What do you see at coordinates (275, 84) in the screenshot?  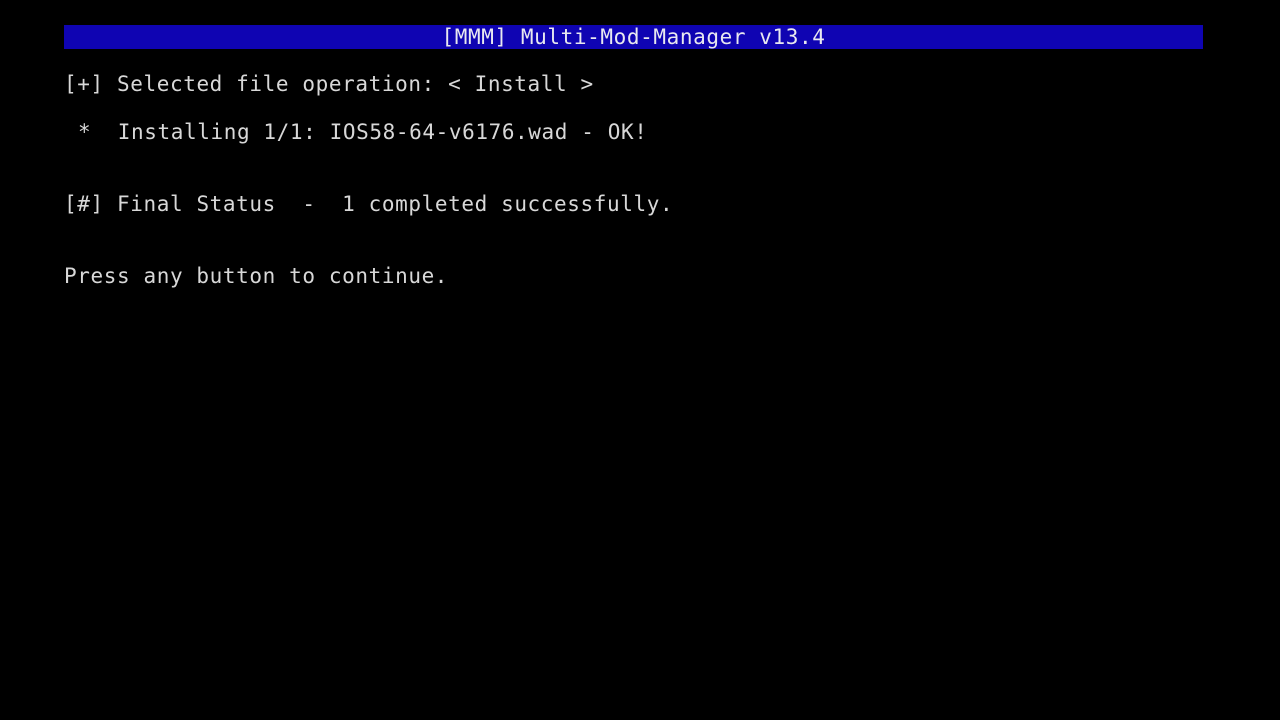 I see `operation-label: Selected file operation:` at bounding box center [275, 84].